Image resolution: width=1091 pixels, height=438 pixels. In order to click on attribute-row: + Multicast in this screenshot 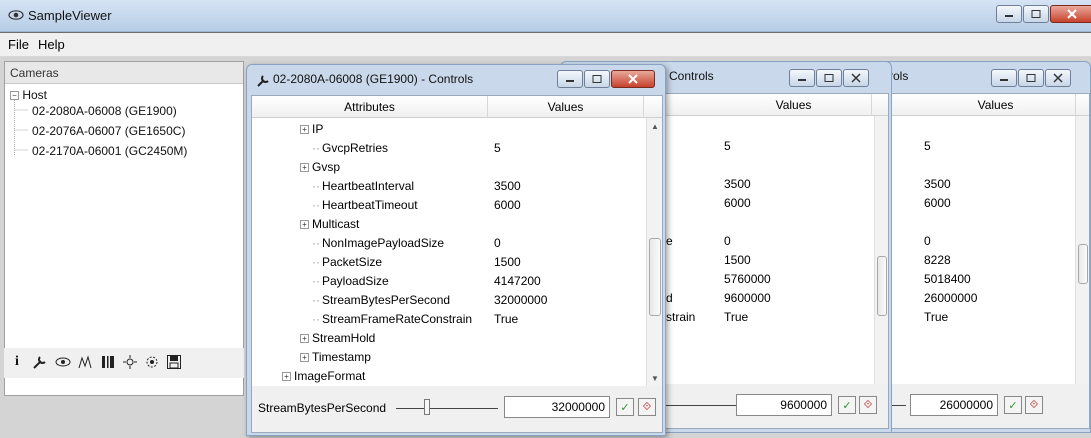, I will do `click(448, 224)`.